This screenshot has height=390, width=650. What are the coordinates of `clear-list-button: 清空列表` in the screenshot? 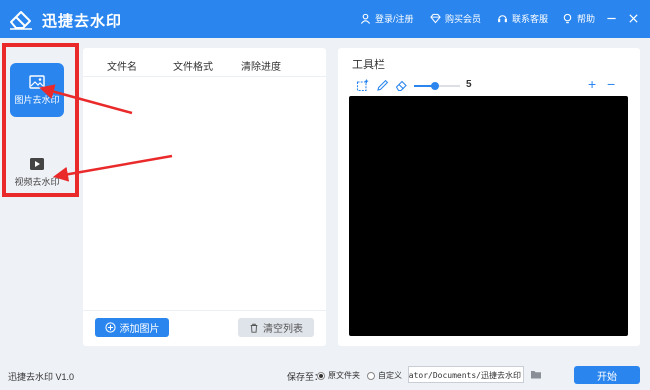 It's located at (276, 327).